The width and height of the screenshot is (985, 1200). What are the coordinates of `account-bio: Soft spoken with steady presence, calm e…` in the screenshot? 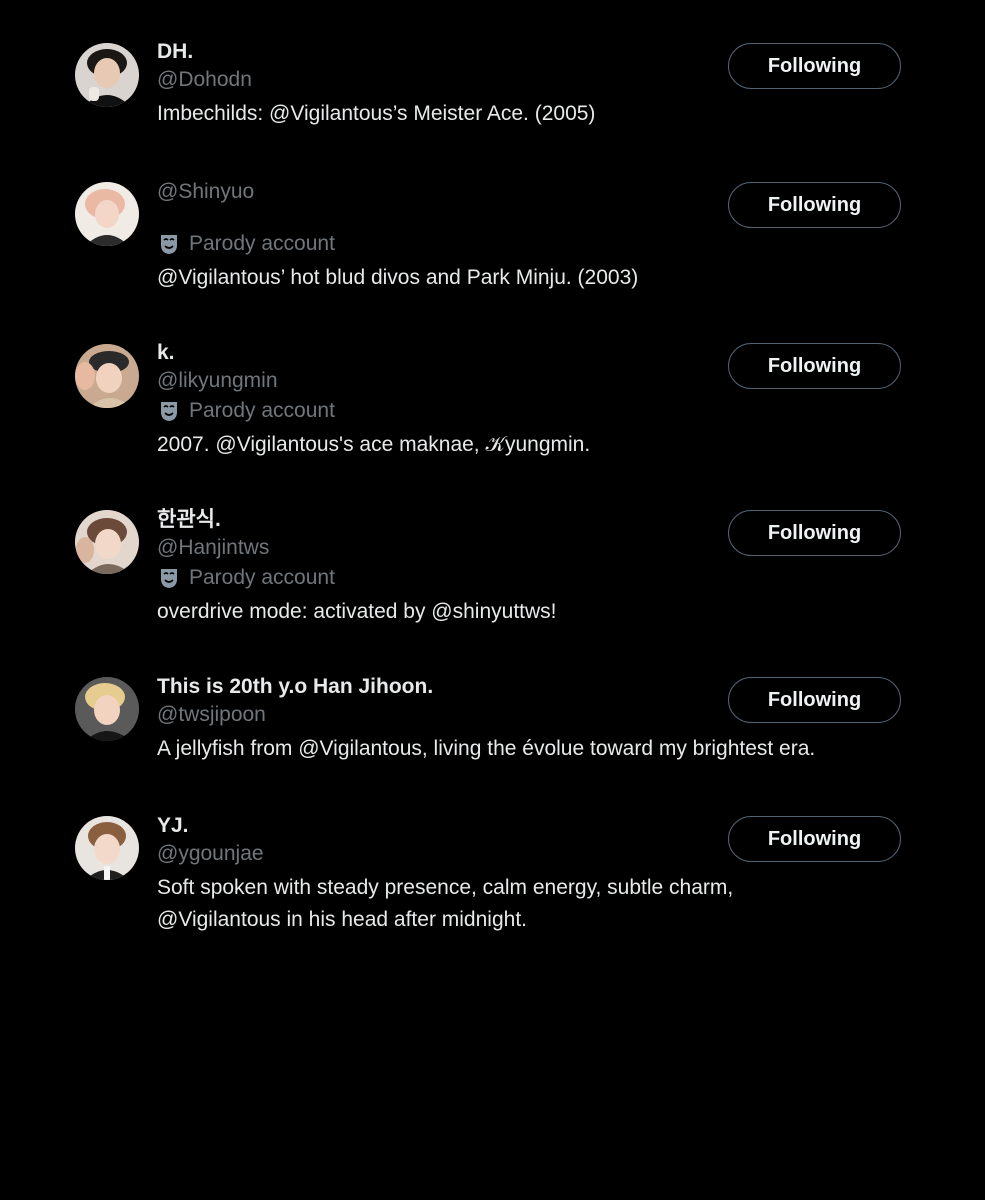 It's located at (445, 903).